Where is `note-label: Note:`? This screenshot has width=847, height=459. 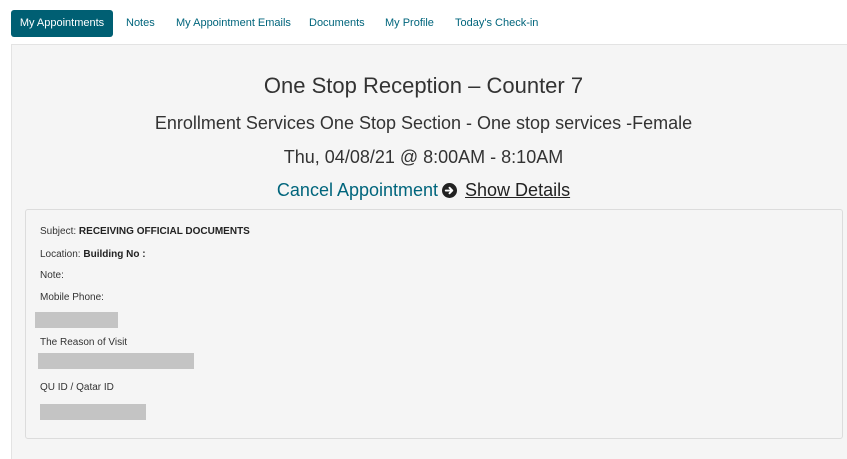 note-label: Note: is located at coordinates (52, 275).